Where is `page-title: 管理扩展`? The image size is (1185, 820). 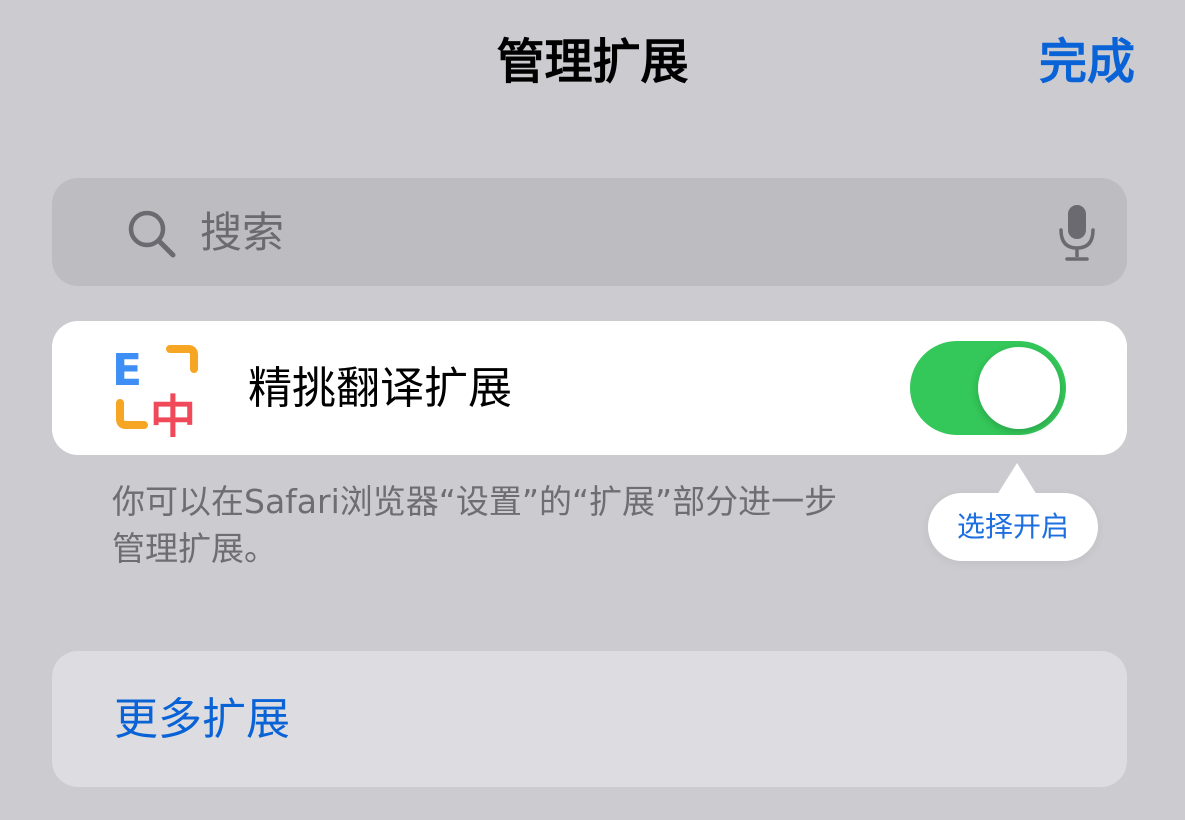
page-title: 管理扩展 is located at coordinates (592, 62).